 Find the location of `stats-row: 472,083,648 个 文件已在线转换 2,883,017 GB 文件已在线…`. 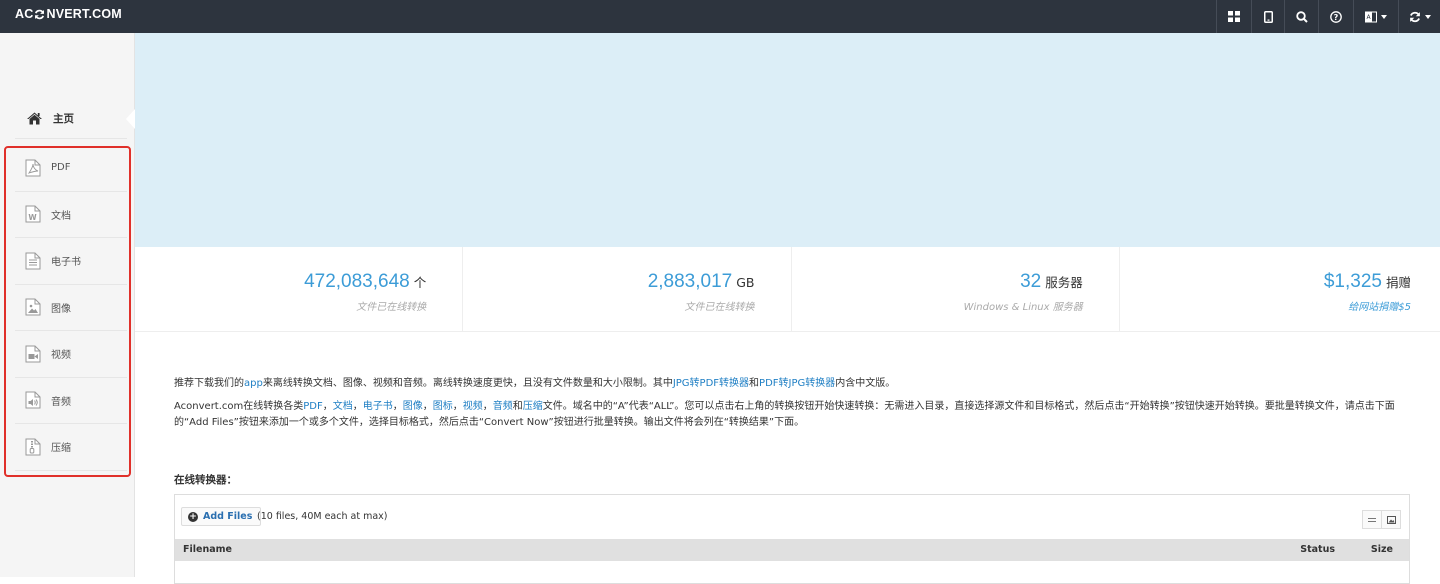

stats-row: 472,083,648 个 文件已在线转换 2,883,017 GB 文件已在线… is located at coordinates (787, 289).